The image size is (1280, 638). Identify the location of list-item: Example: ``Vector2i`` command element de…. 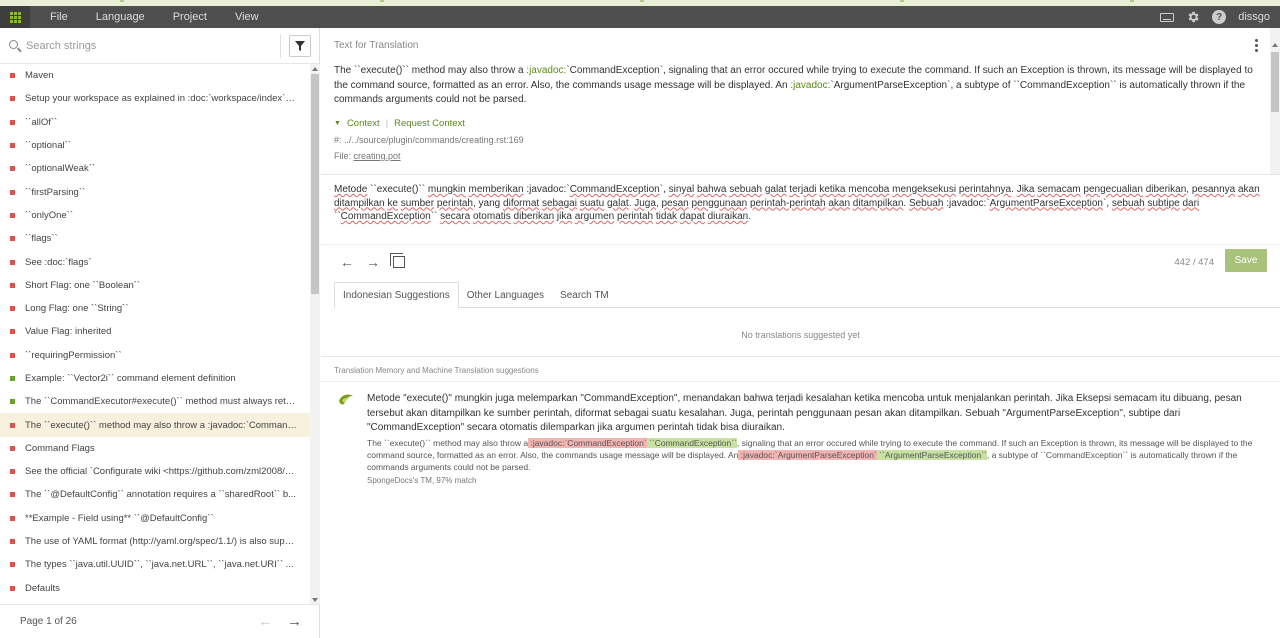
(155, 378).